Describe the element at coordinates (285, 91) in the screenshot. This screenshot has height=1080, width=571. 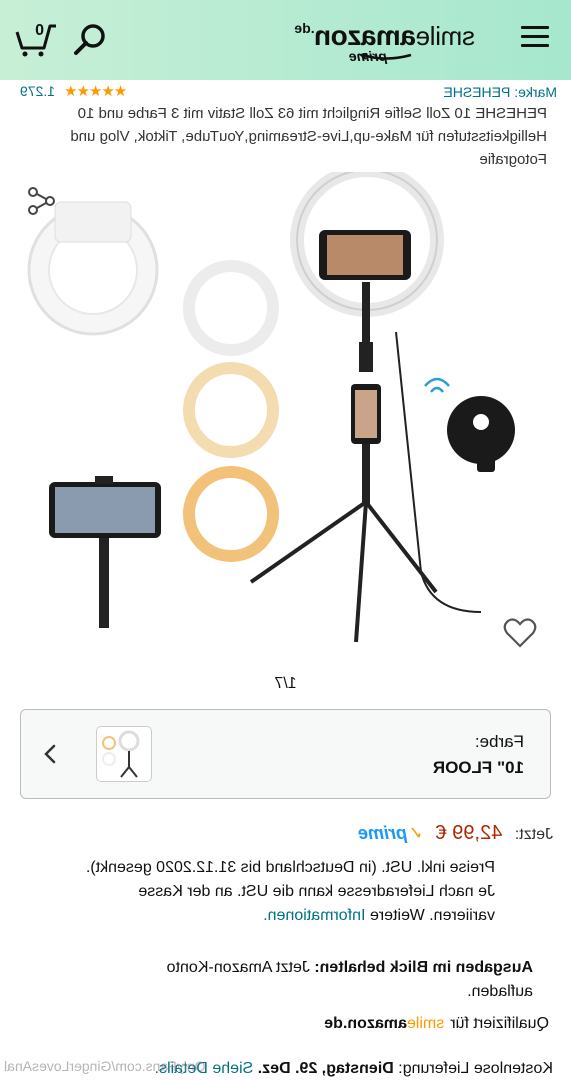
I see `brand-rating-row: Marke: PEHESHE ★★★★★ 1.279` at that location.